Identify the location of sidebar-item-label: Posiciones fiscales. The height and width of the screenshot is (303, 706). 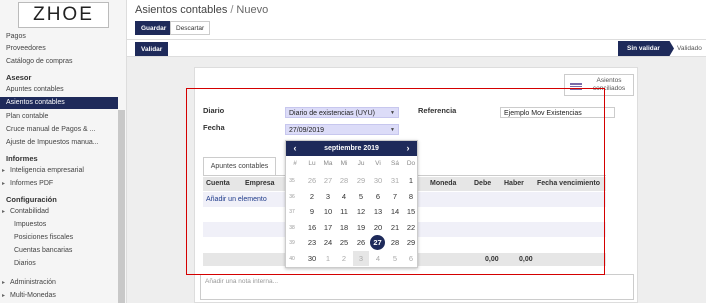
(44, 237).